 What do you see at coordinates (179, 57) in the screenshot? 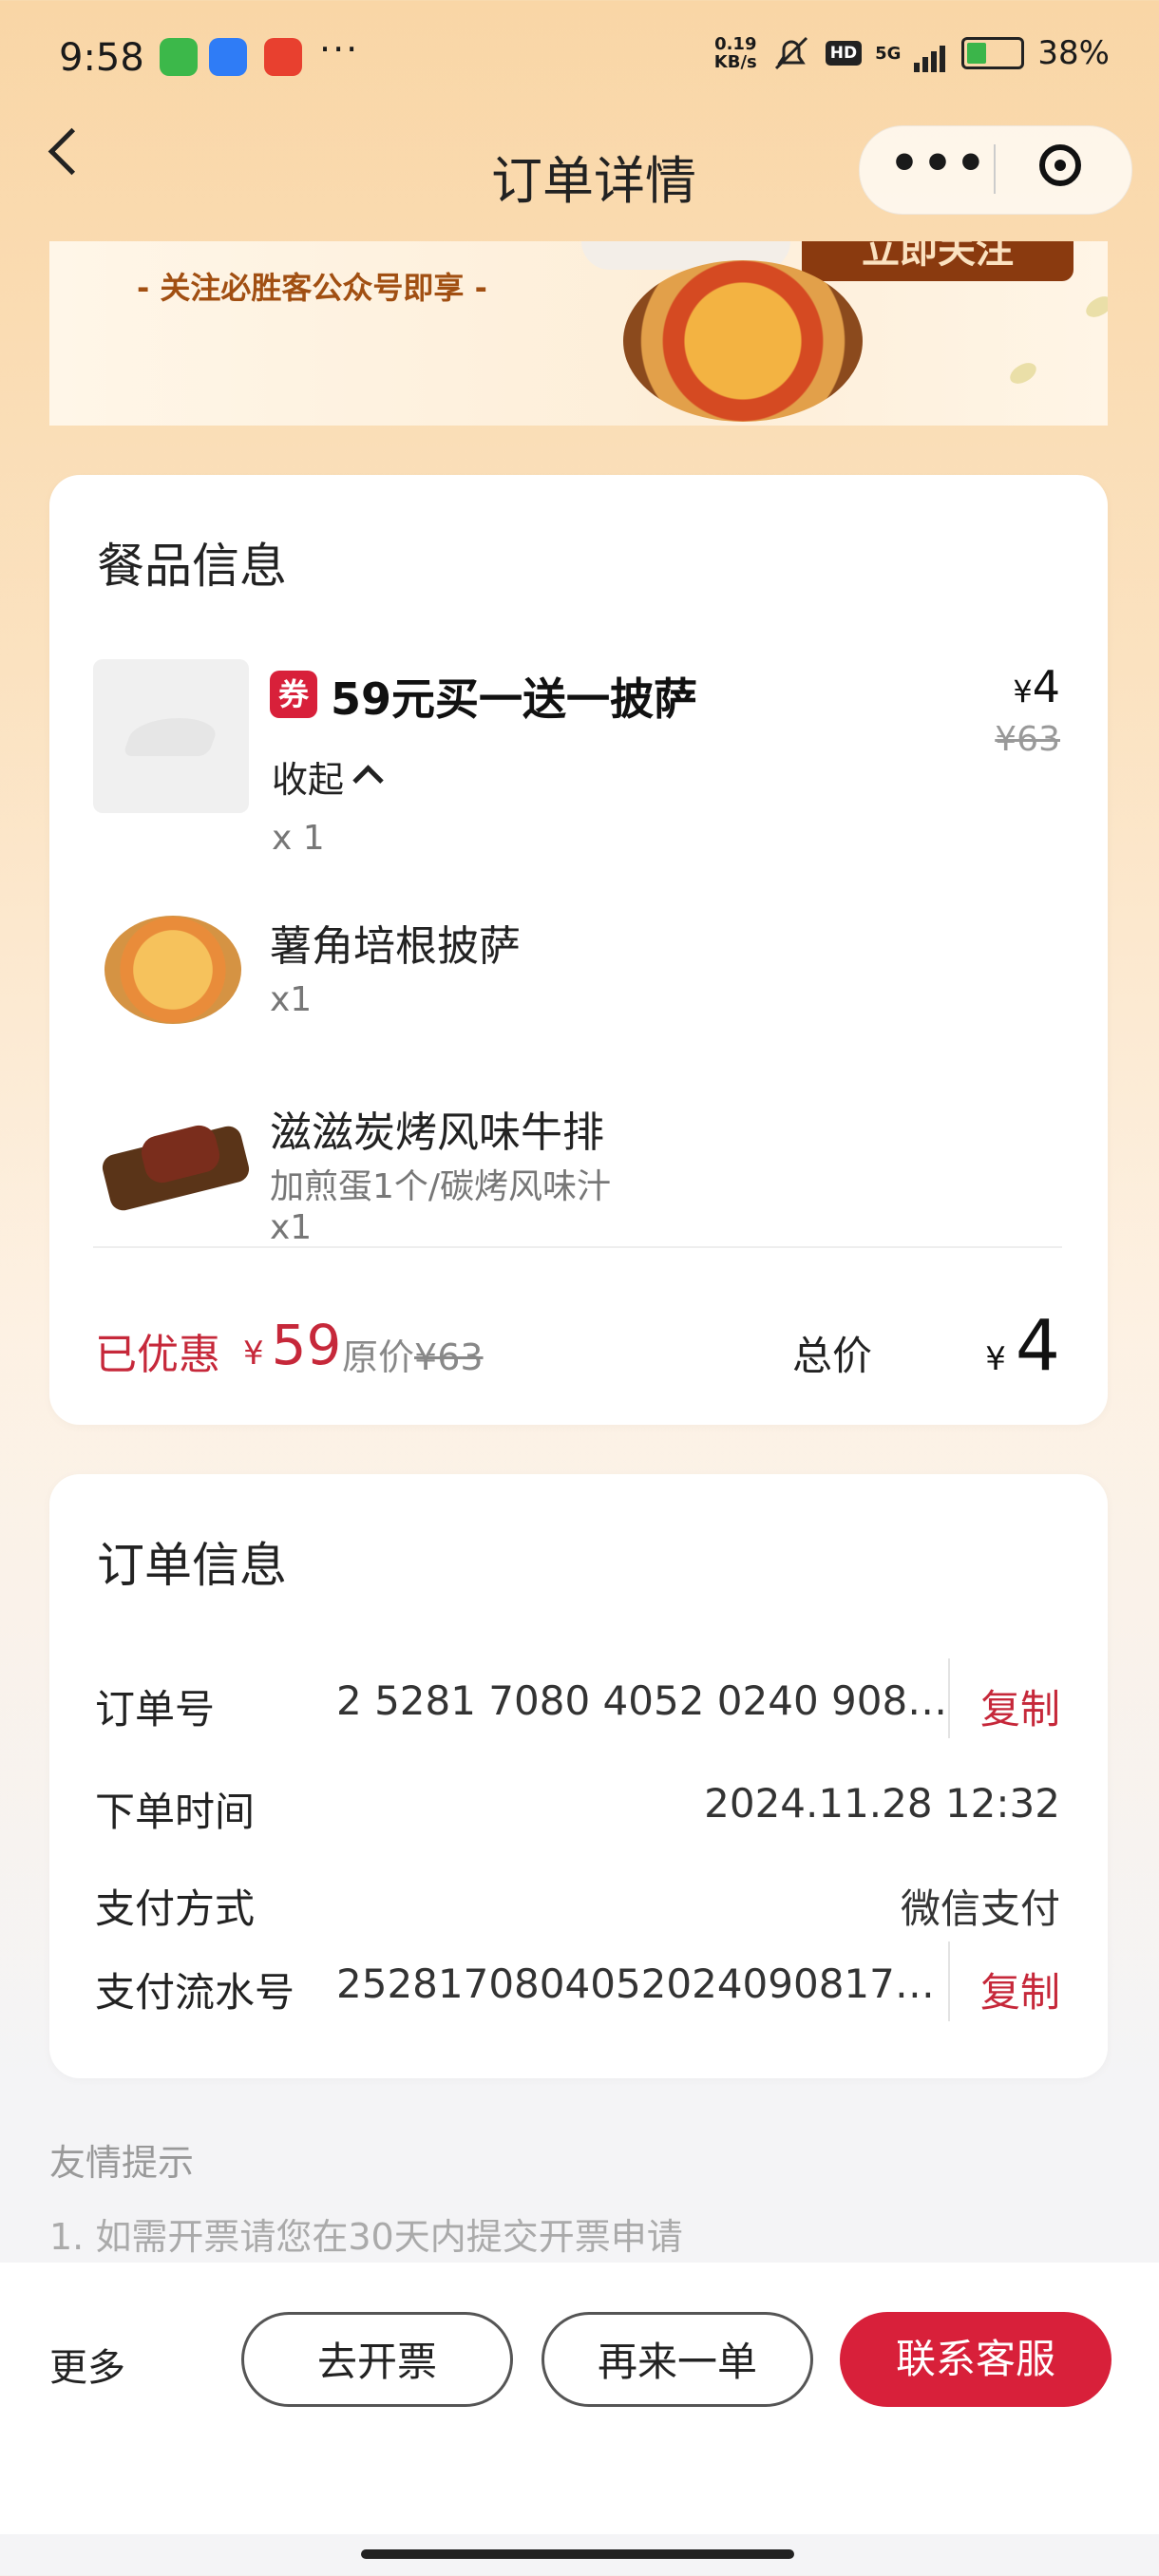
I see `wechat-icon` at bounding box center [179, 57].